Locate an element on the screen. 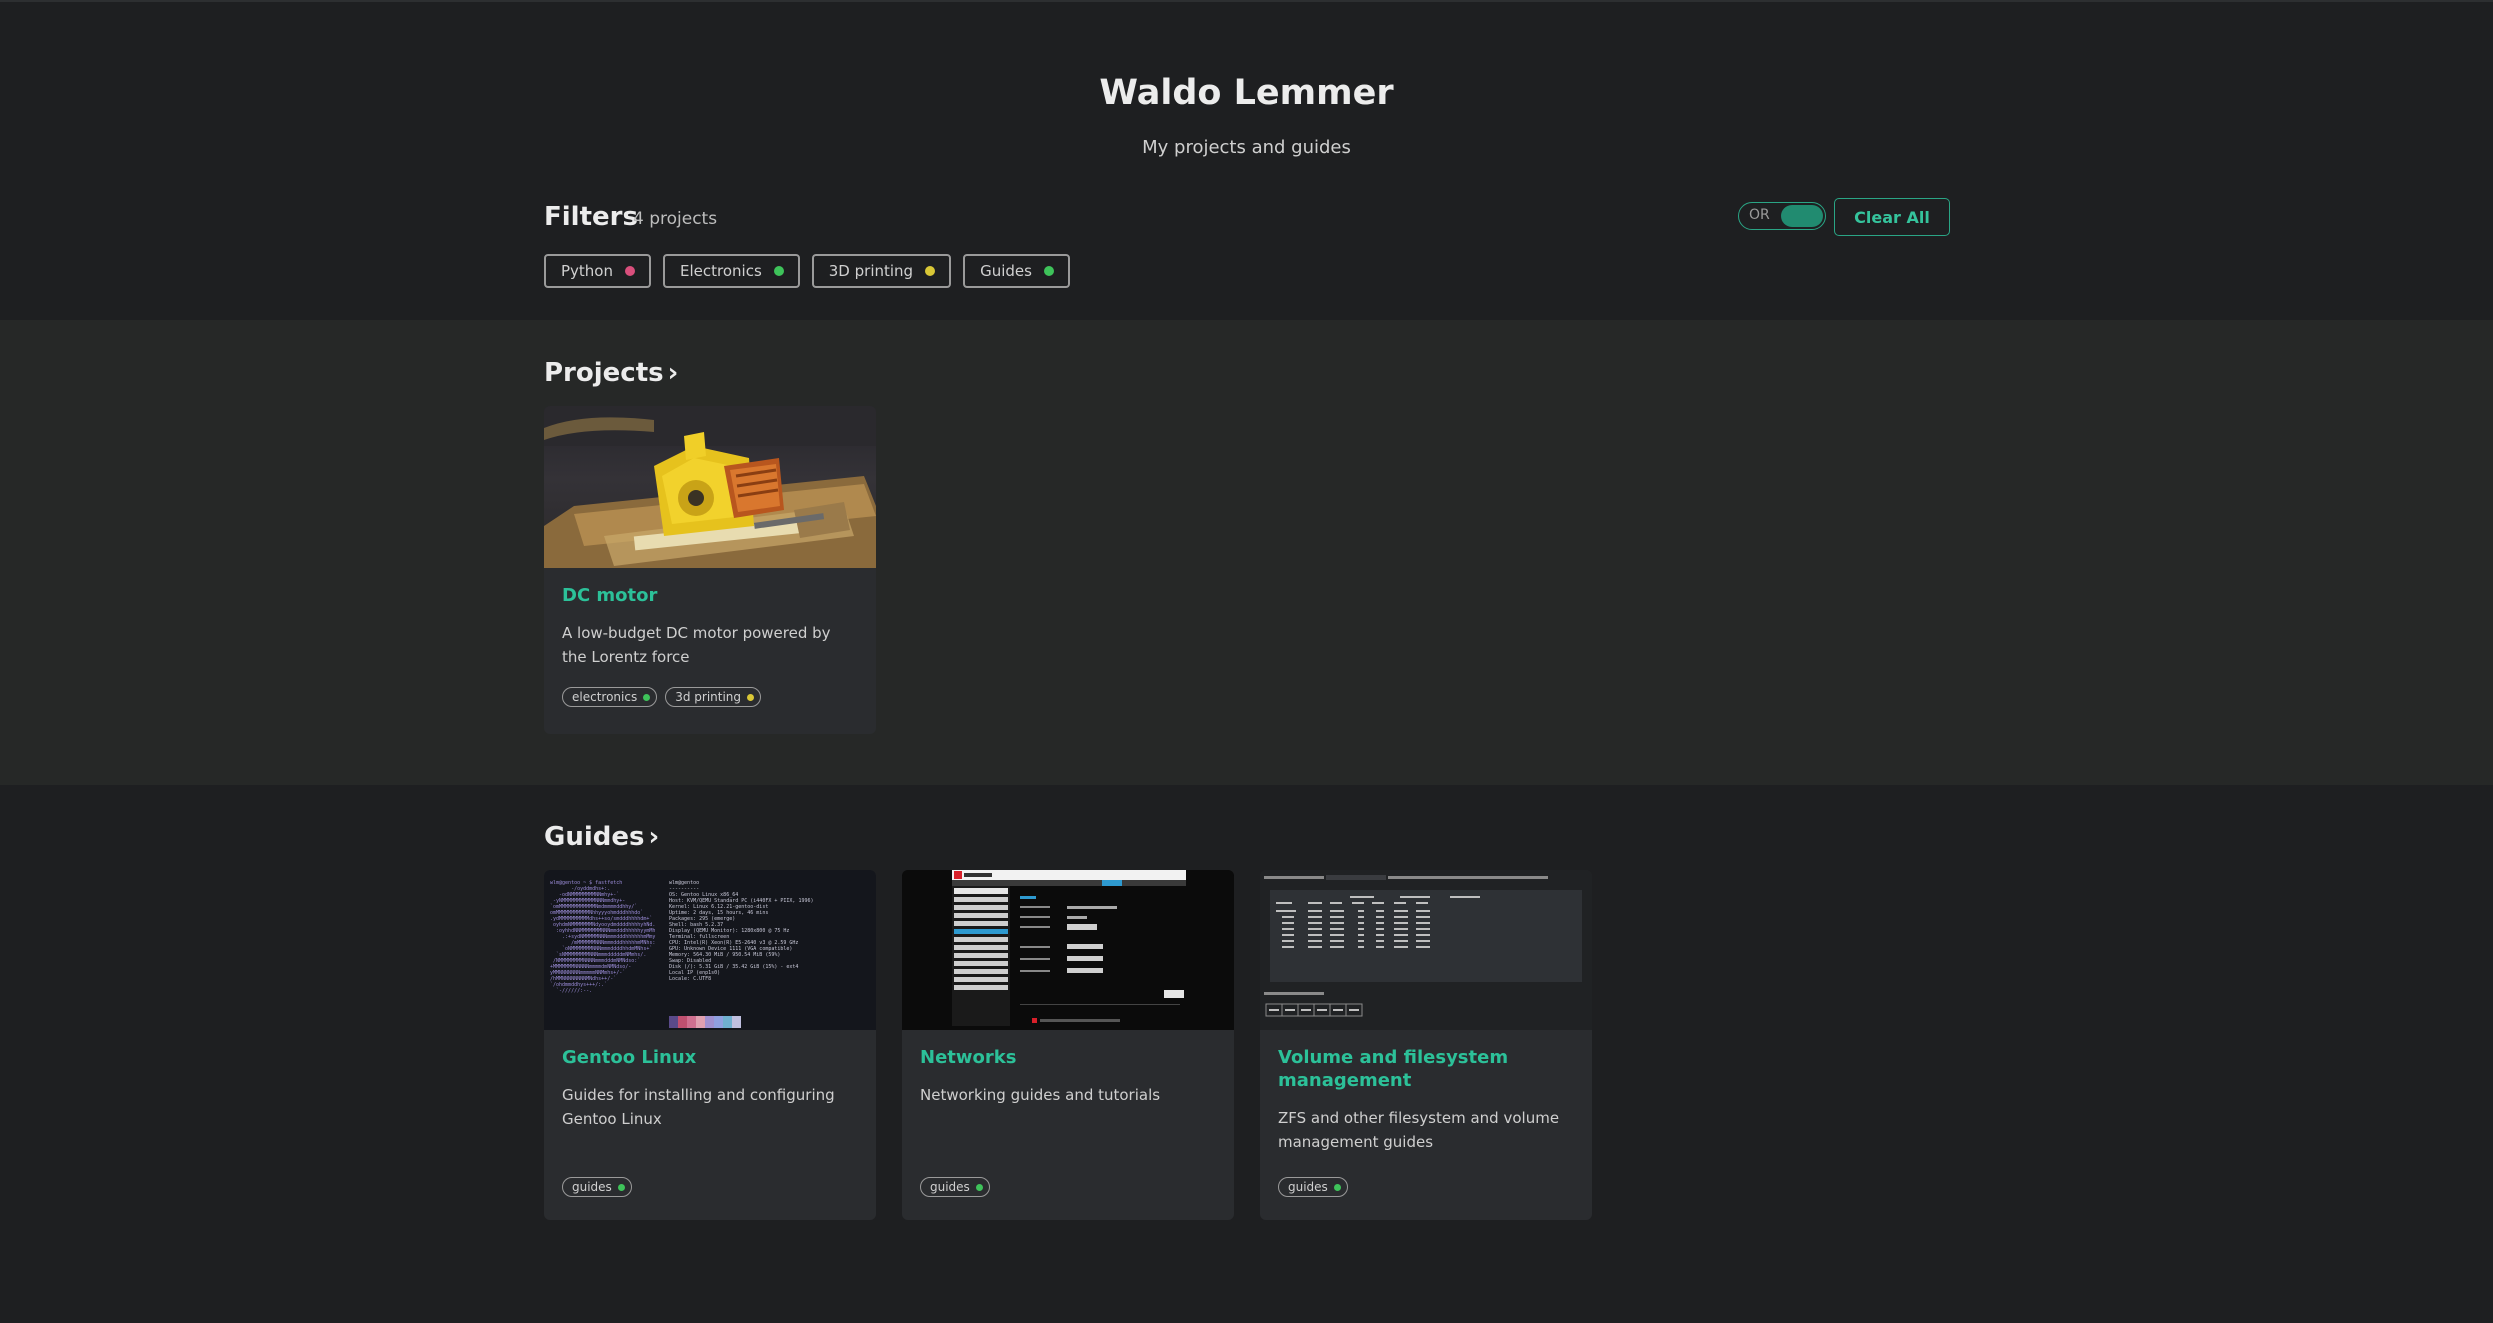 Image resolution: width=2493 pixels, height=1323 pixels. clear-all-button: Clear All is located at coordinates (1892, 217).